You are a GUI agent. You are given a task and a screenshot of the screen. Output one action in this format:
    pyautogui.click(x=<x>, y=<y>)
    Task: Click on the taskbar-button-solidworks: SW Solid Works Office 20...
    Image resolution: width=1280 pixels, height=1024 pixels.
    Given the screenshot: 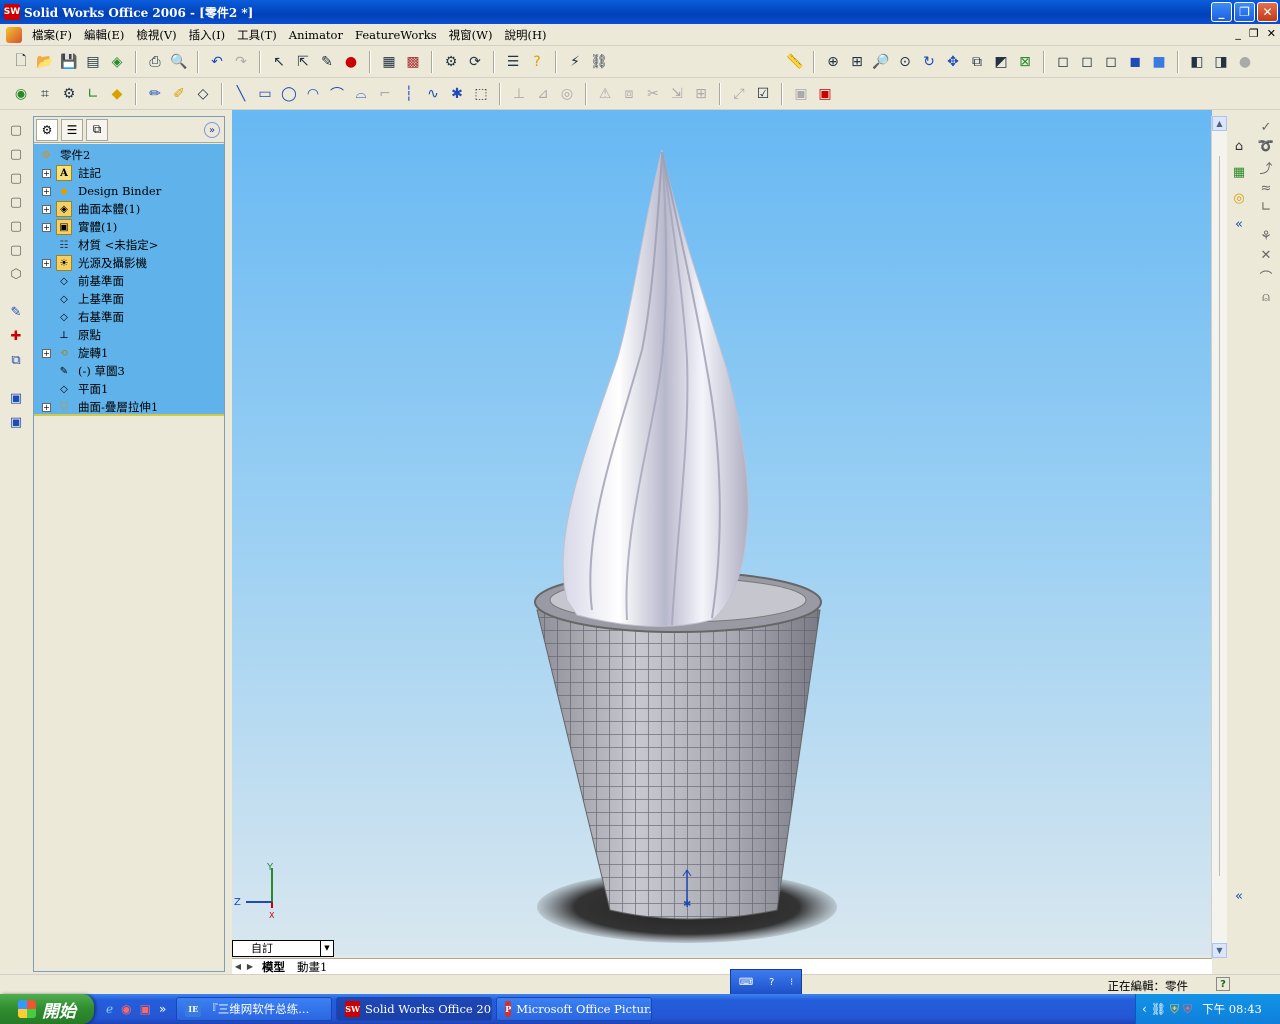 What is the action you would take?
    pyautogui.click(x=414, y=1009)
    